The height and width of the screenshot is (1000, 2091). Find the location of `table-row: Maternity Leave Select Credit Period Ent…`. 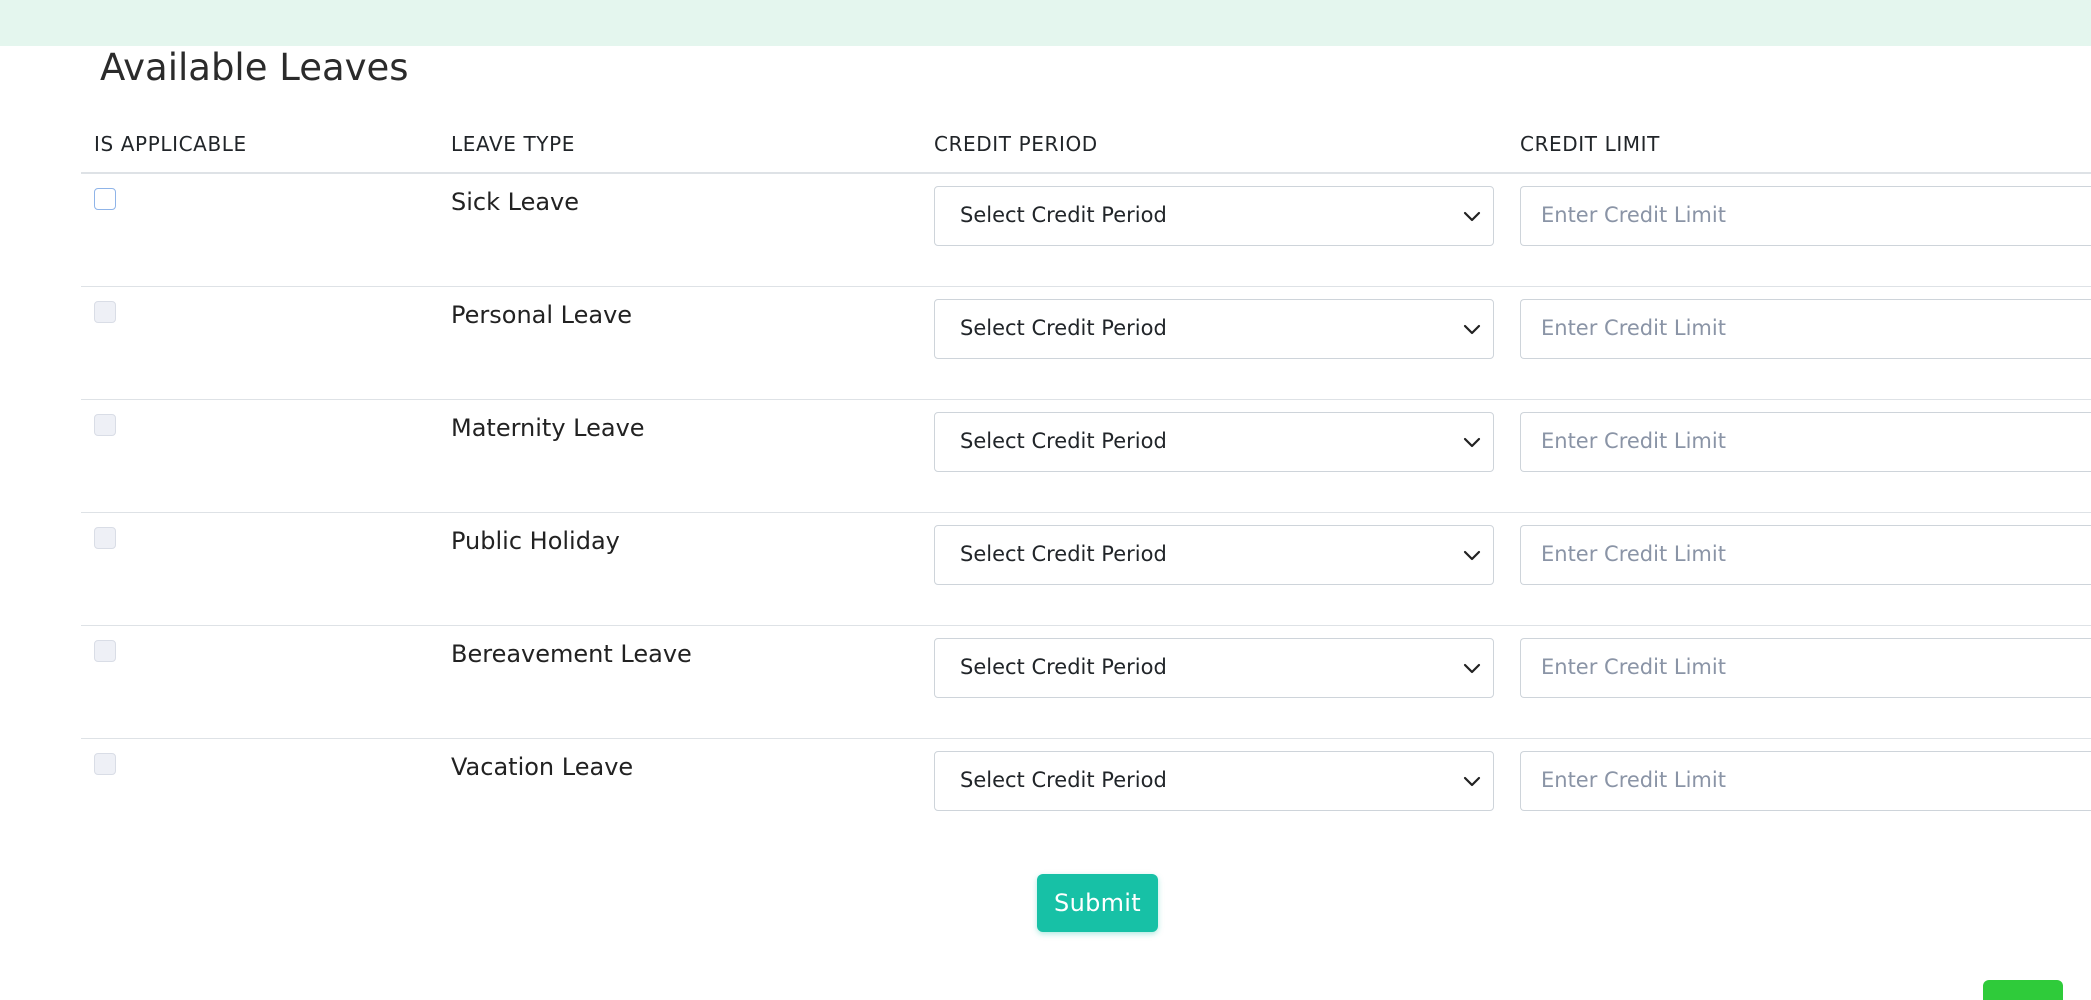

table-row: Maternity Leave Select Credit Period Ent… is located at coordinates (1086, 456).